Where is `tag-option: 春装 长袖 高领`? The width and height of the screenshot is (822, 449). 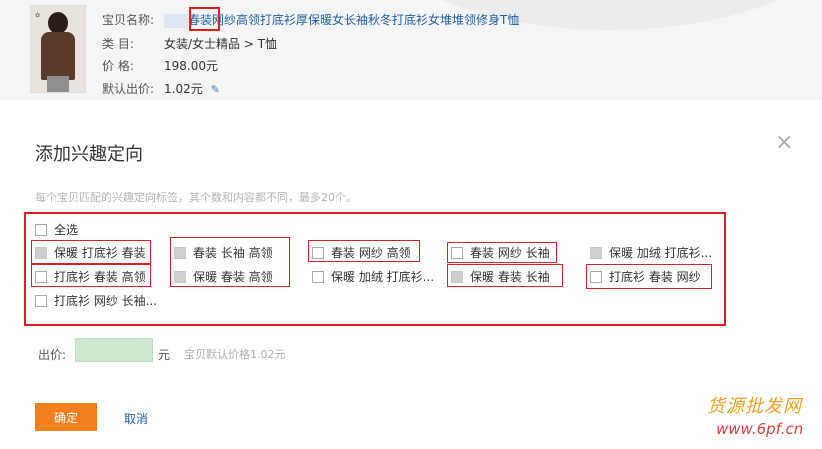 tag-option: 春装 长袖 高领 is located at coordinates (223, 252).